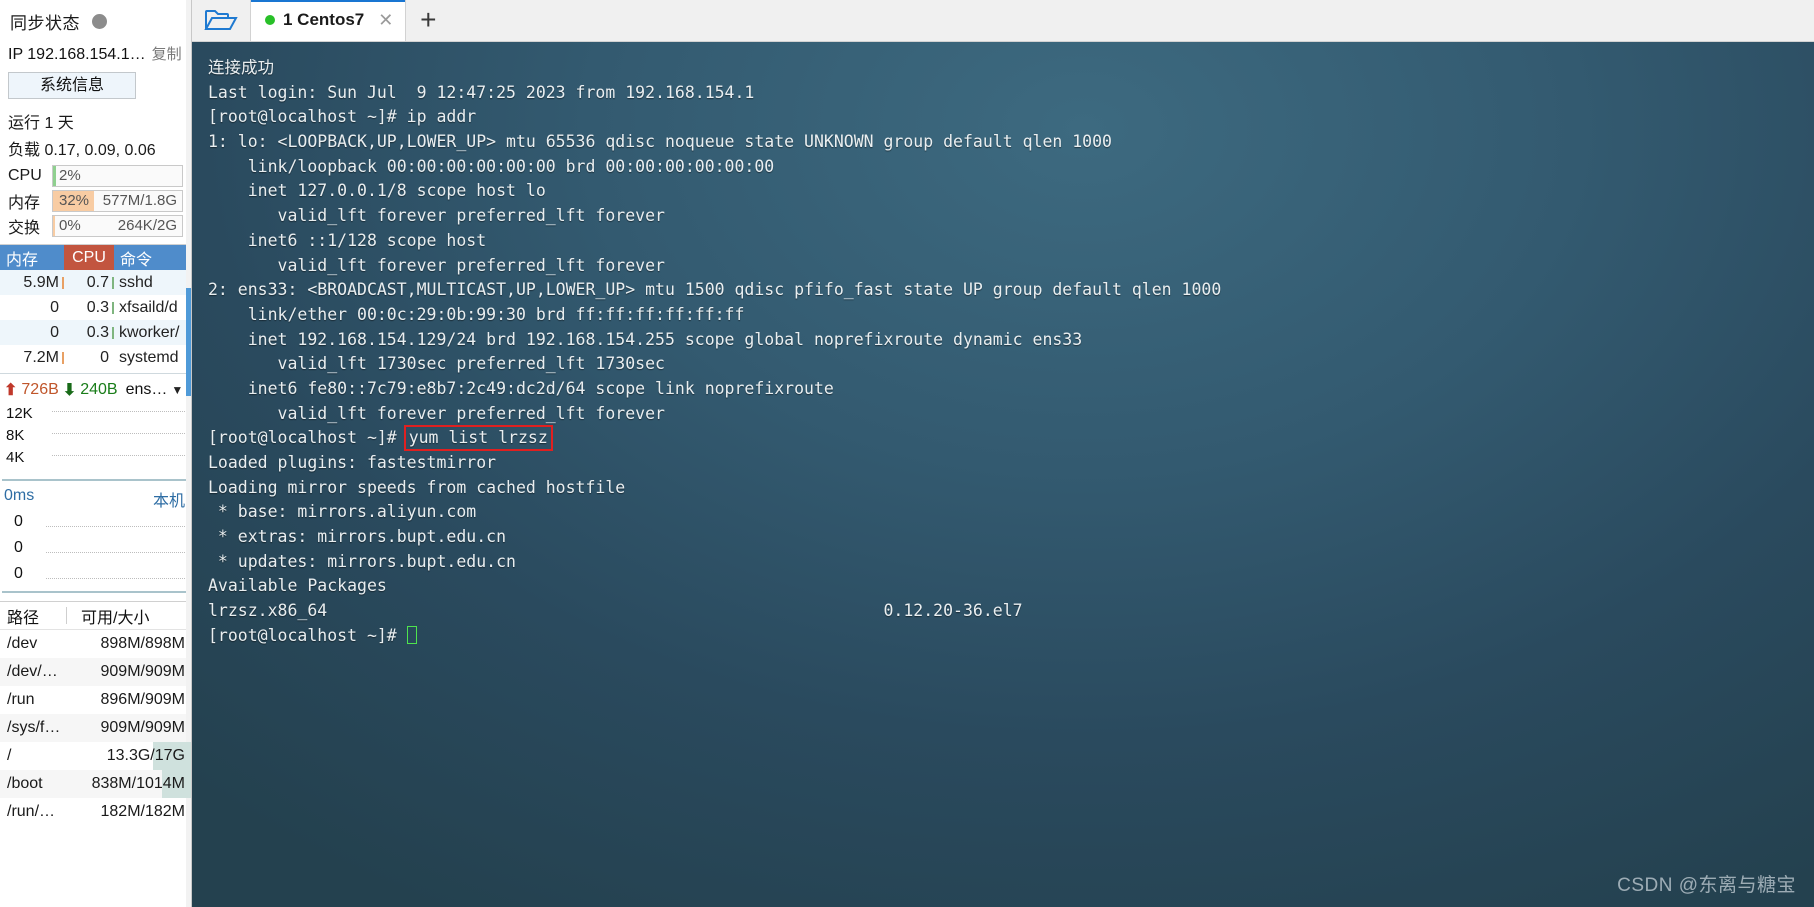 The width and height of the screenshot is (1814, 907). What do you see at coordinates (24, 228) in the screenshot?
I see `meter-label: 交换` at bounding box center [24, 228].